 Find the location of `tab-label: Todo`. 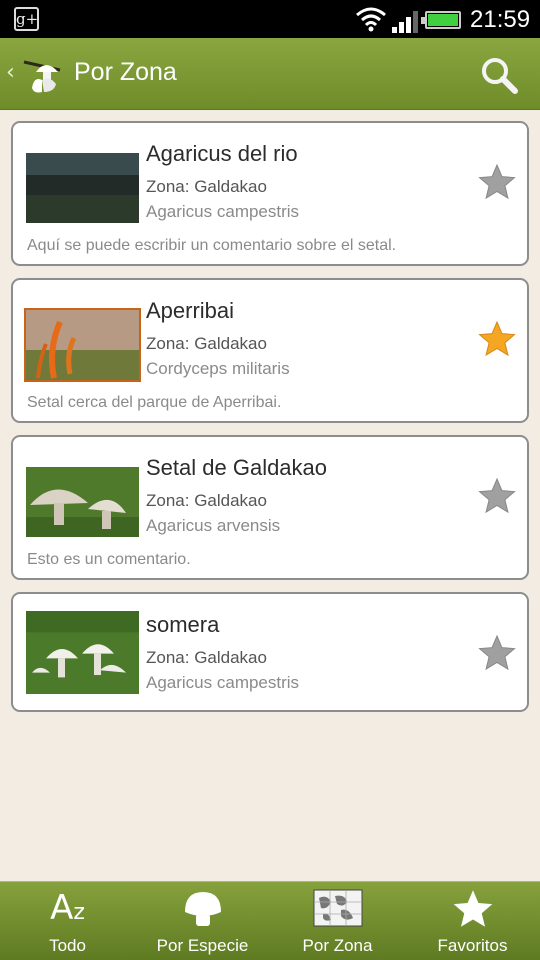

tab-label: Todo is located at coordinates (67, 945).